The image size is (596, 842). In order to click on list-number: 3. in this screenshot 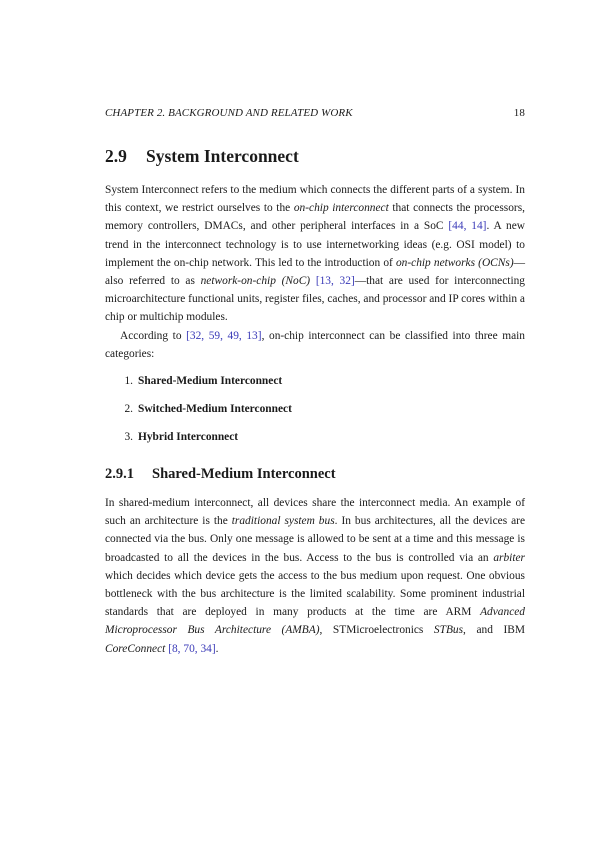, I will do `click(128, 437)`.